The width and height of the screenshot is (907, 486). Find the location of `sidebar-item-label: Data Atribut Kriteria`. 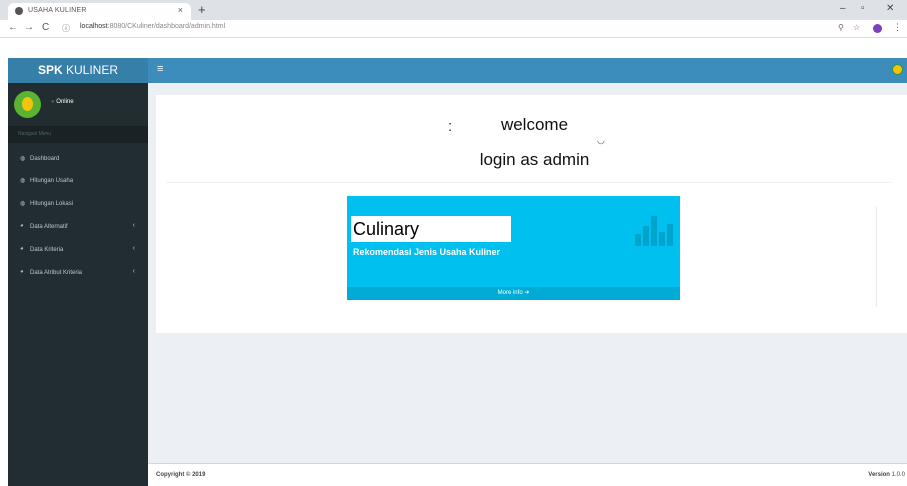

sidebar-item-label: Data Atribut Kriteria is located at coordinates (56, 273).